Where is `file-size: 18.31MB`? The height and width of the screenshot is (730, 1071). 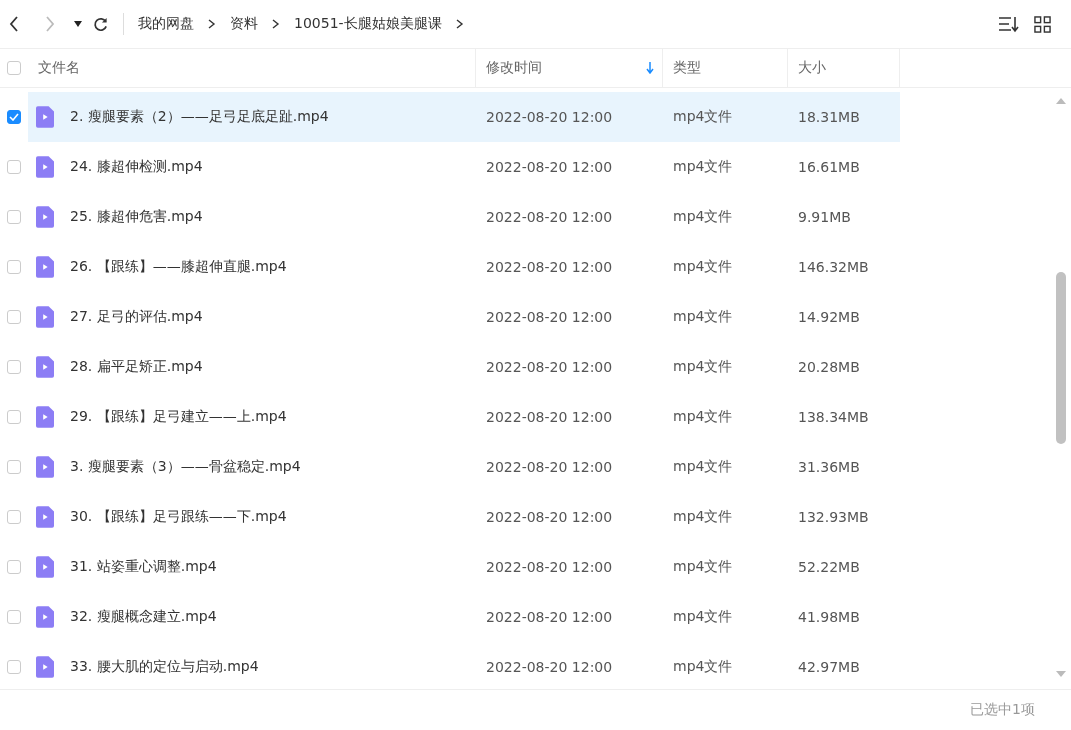
file-size: 18.31MB is located at coordinates (829, 117).